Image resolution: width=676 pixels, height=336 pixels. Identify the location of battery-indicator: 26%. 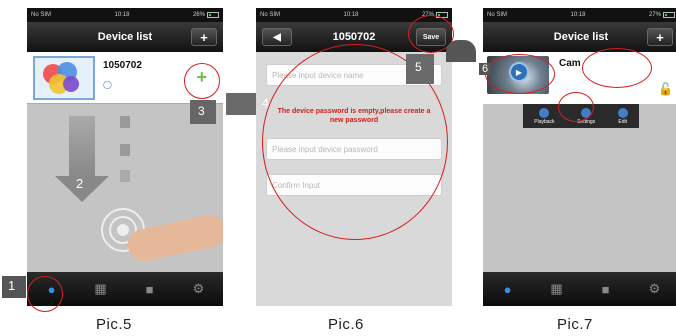
(206, 15).